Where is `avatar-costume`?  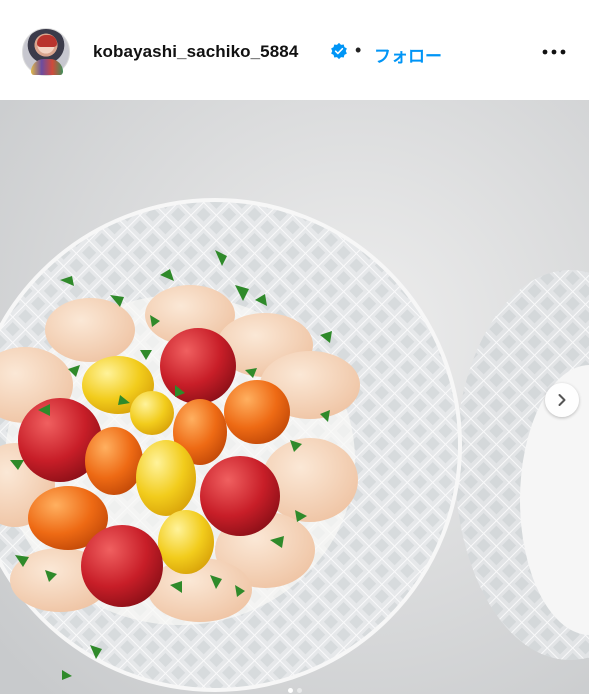
avatar-costume is located at coordinates (47, 67).